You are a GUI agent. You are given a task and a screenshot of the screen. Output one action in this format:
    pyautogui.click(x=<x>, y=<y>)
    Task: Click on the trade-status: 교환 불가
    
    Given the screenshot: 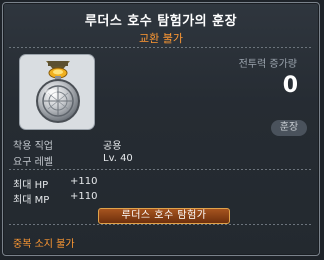 What is the action you would take?
    pyautogui.click(x=161, y=38)
    